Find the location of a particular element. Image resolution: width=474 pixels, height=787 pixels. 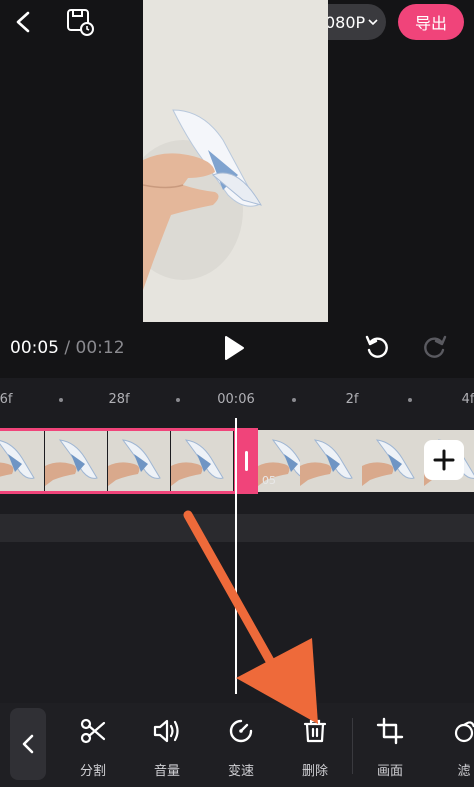

toolbar-divider is located at coordinates (352, 746).